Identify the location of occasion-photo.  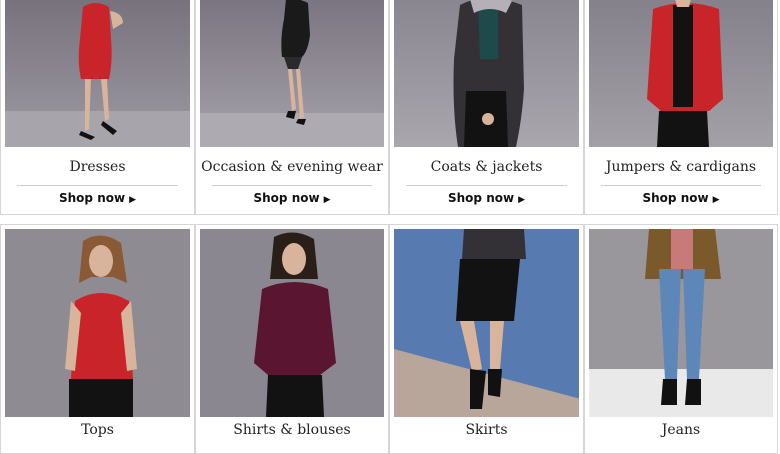
(292, 73).